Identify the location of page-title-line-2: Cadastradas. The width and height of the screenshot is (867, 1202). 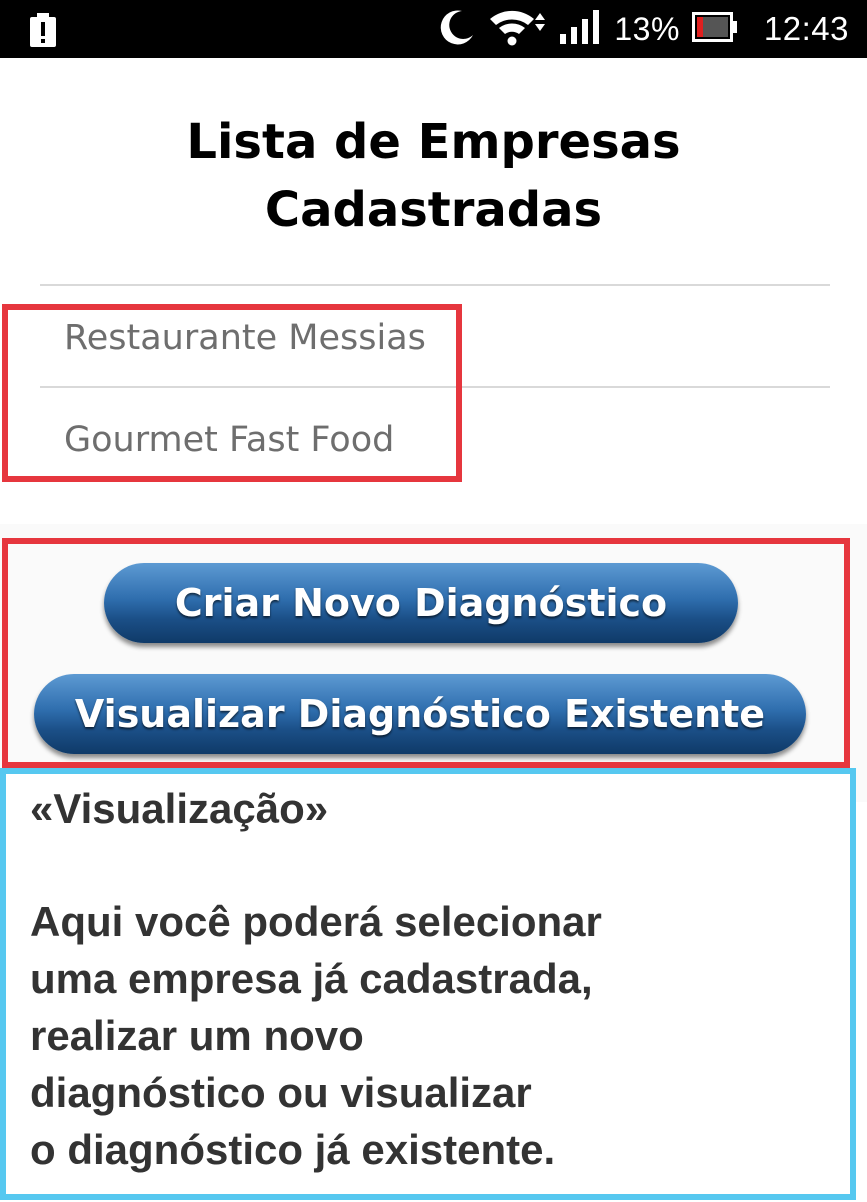
(433, 210).